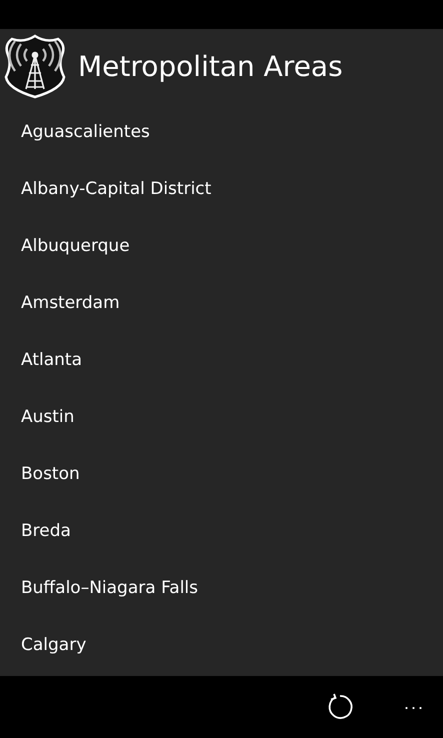 The height and width of the screenshot is (738, 443). What do you see at coordinates (116, 188) in the screenshot?
I see `area-list-item: Albany-Capital District` at bounding box center [116, 188].